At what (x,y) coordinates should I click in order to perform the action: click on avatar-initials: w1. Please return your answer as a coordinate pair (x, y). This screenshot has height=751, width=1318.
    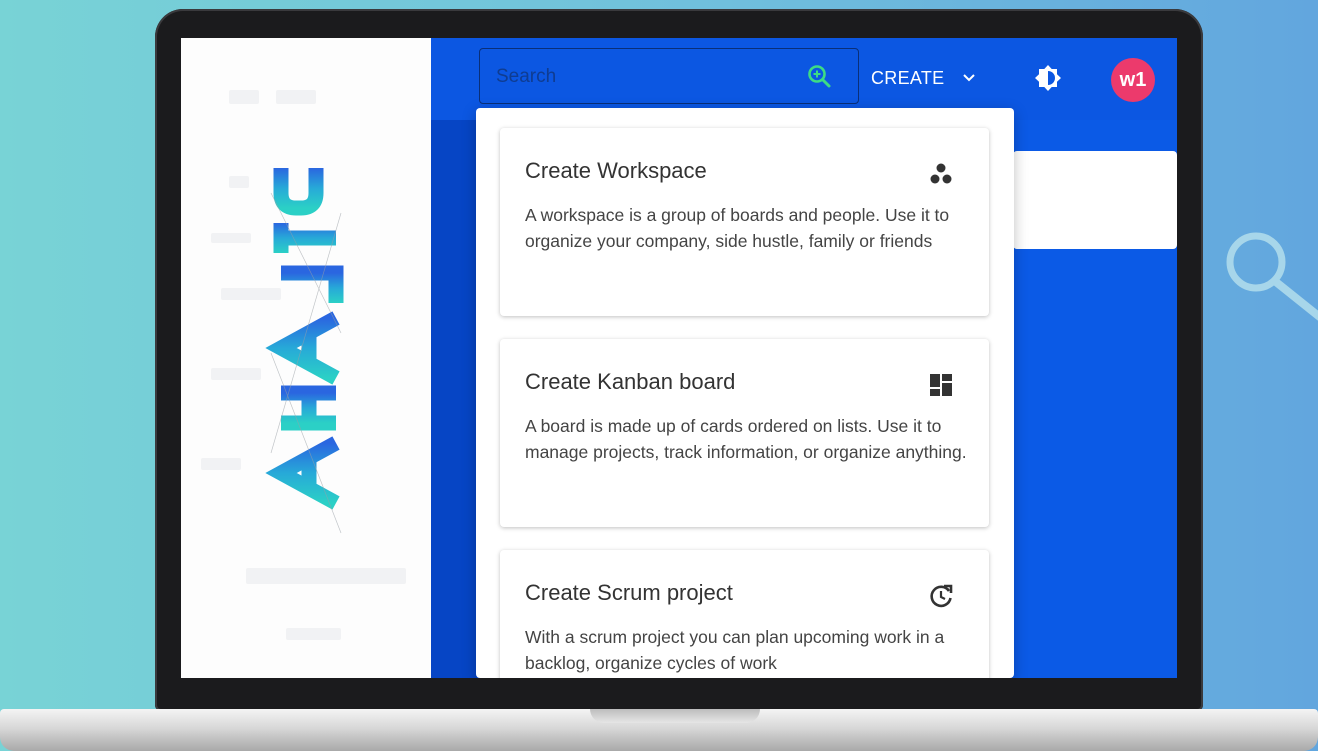
    Looking at the image, I should click on (1133, 79).